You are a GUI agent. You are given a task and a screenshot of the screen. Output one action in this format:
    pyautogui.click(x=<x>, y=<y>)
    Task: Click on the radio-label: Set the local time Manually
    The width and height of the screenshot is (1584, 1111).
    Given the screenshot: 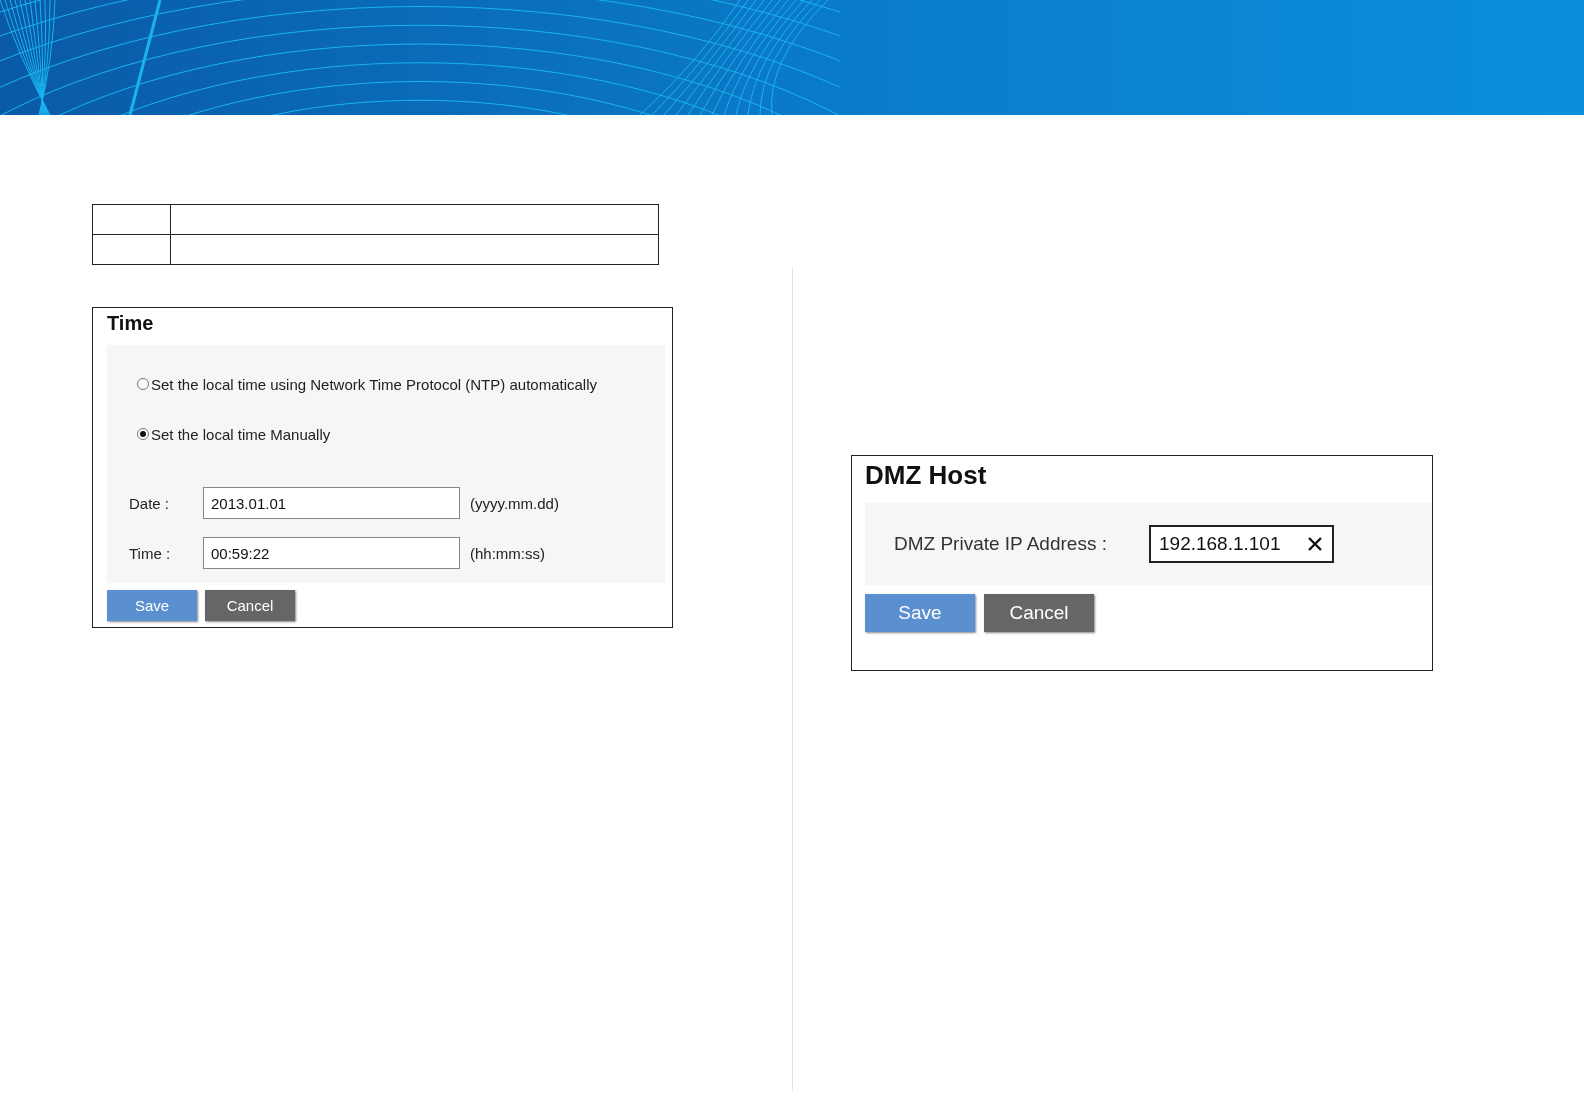 What is the action you would take?
    pyautogui.click(x=241, y=434)
    